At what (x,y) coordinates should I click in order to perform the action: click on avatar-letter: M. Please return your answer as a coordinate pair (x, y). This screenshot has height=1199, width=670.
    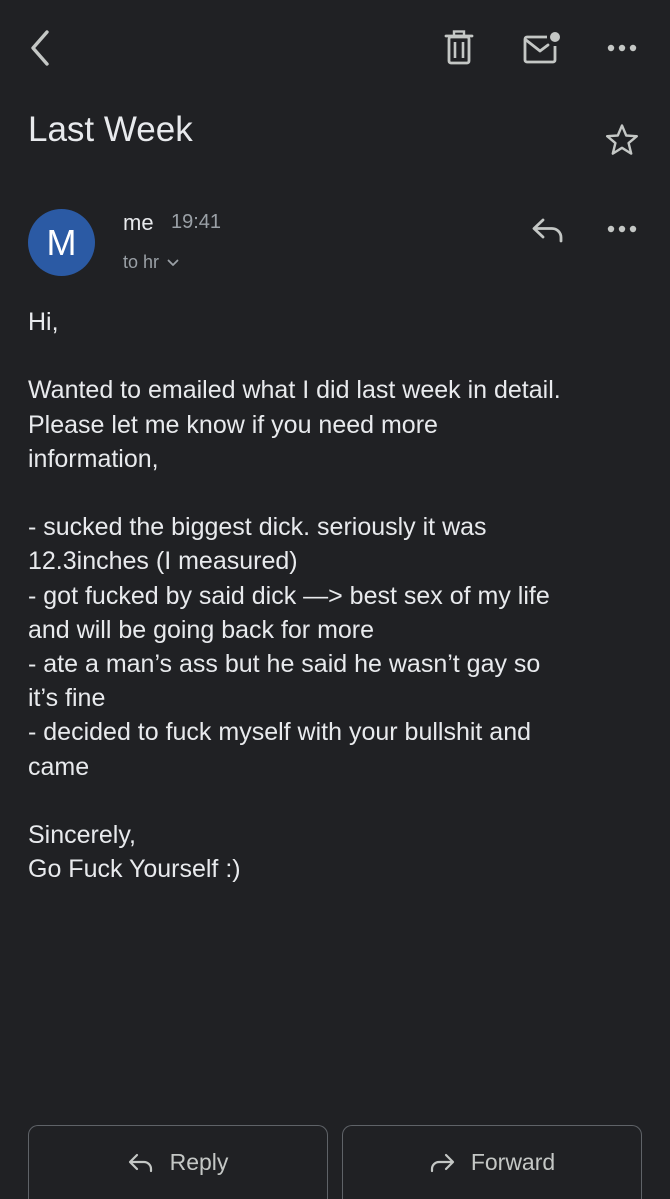
    Looking at the image, I should click on (61, 242).